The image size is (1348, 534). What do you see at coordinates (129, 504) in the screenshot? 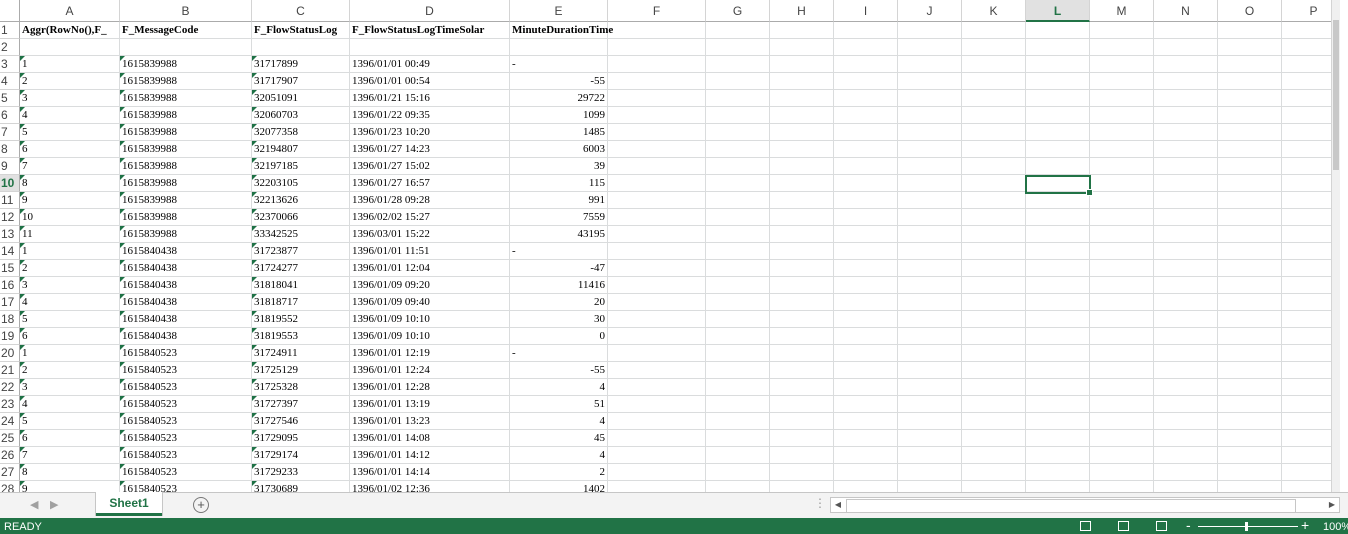
I see `sheet-tab-sheet1: Sheet1` at bounding box center [129, 504].